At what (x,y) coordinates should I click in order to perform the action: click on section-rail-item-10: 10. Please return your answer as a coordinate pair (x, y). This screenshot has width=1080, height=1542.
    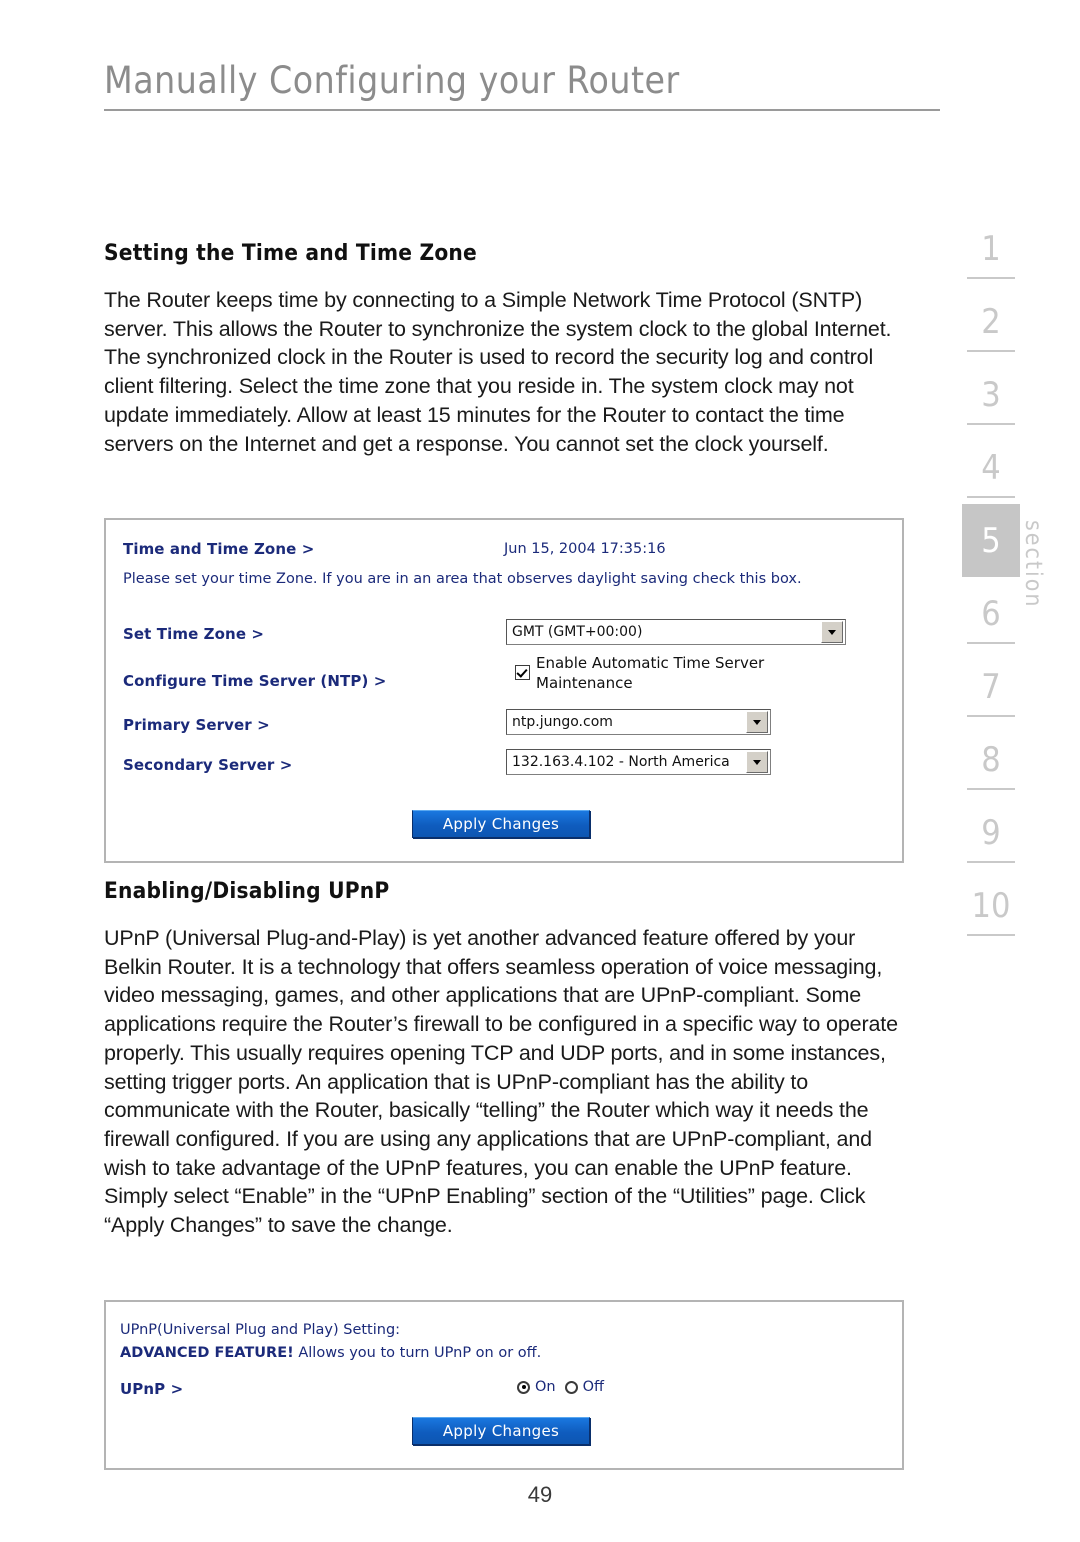
    Looking at the image, I should click on (991, 905).